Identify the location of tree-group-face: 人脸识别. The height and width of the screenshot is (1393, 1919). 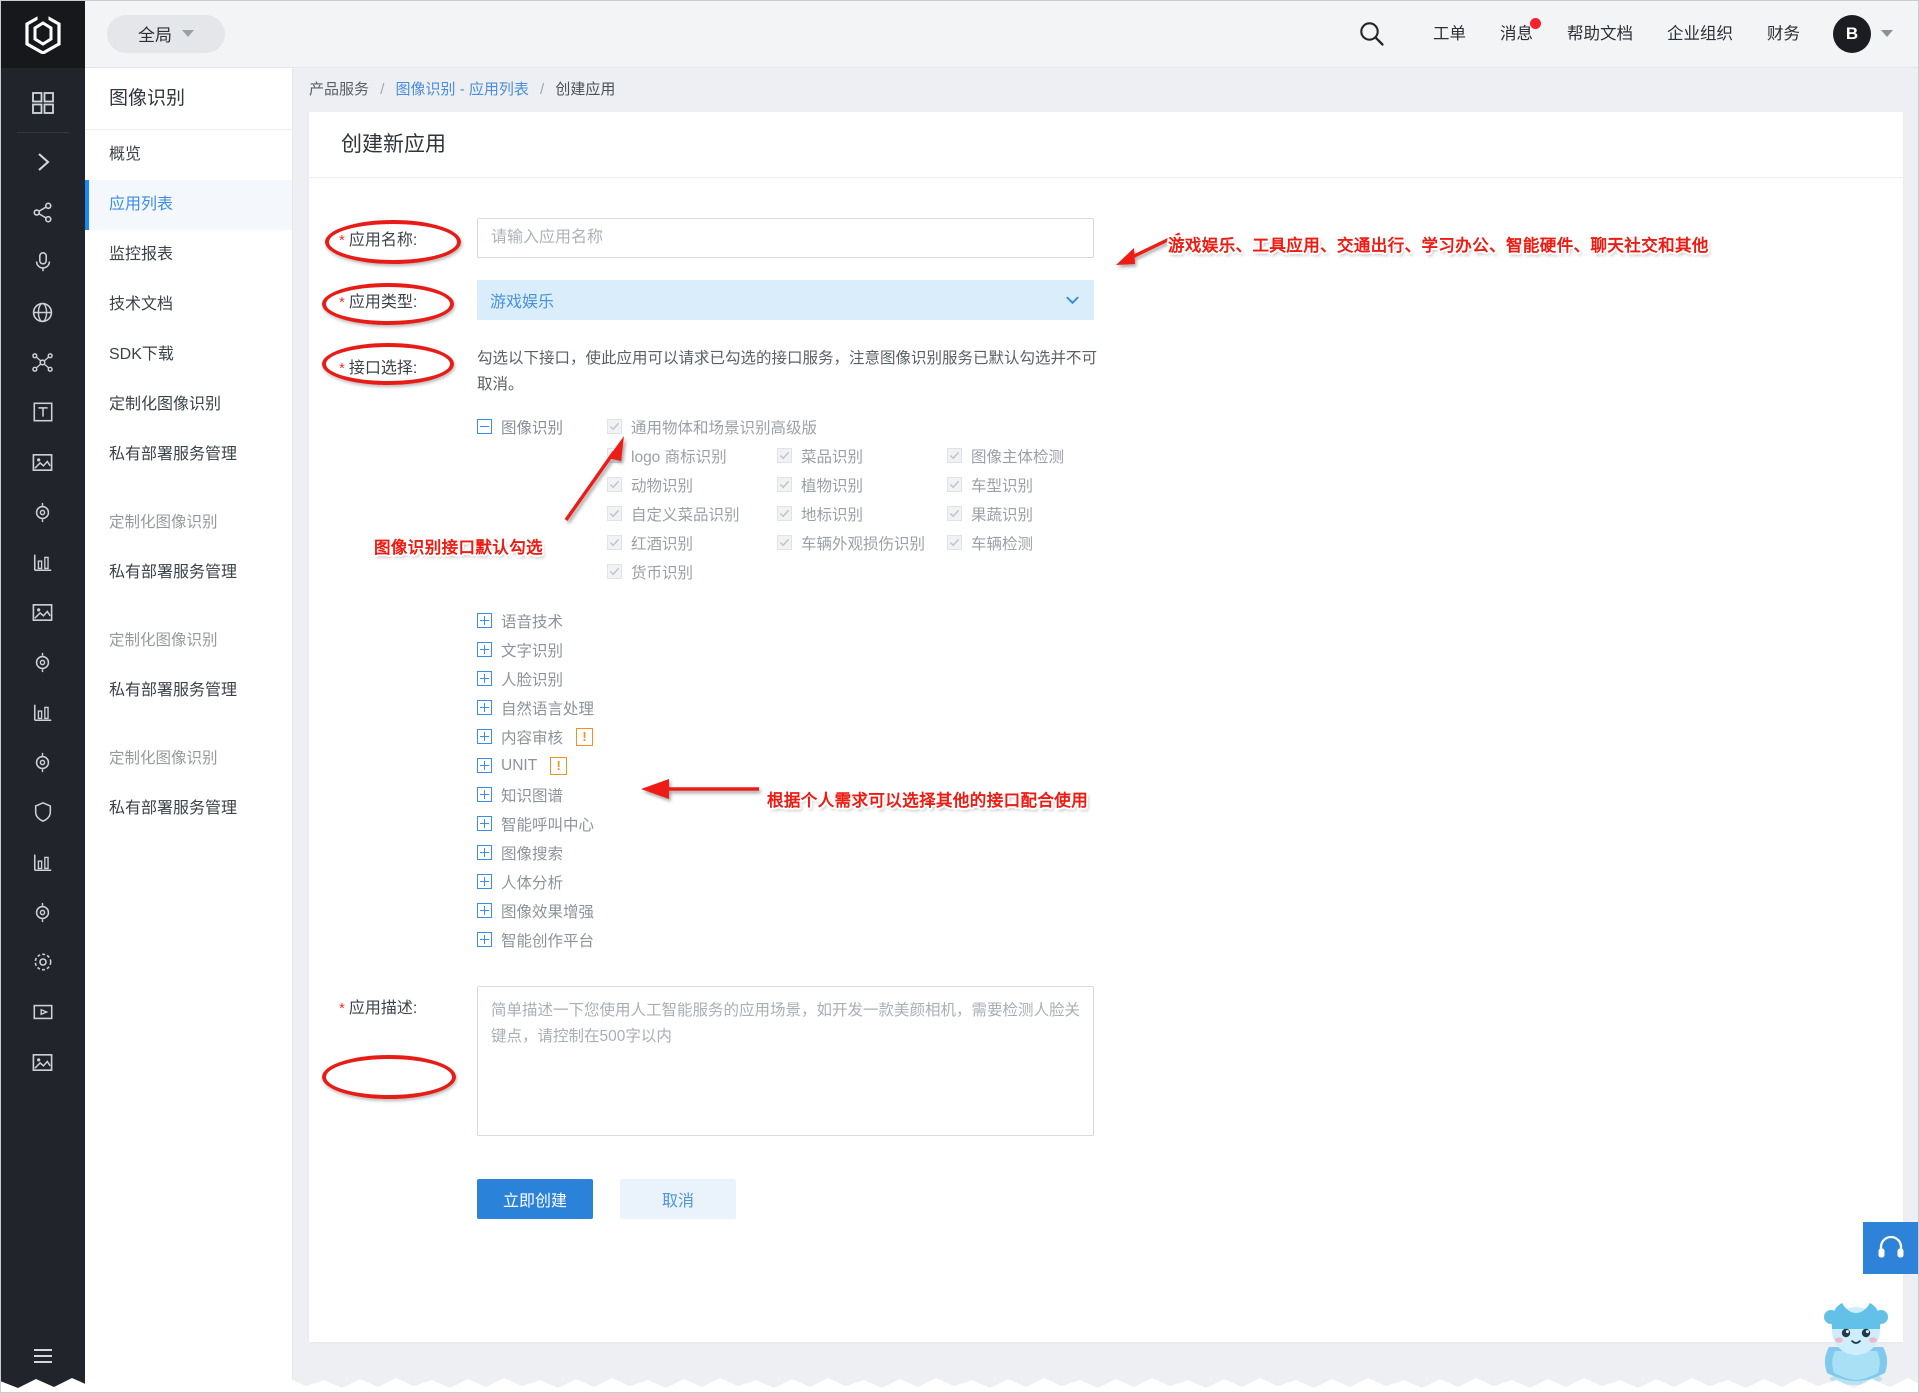
(1190, 678).